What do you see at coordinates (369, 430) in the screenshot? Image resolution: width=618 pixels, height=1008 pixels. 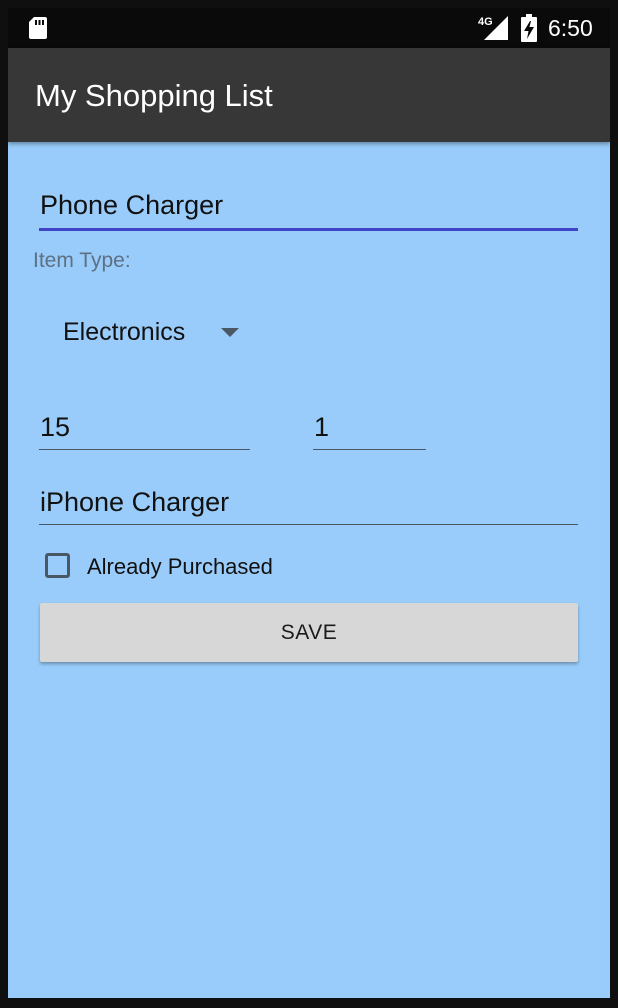 I see `quantity-input: 1` at bounding box center [369, 430].